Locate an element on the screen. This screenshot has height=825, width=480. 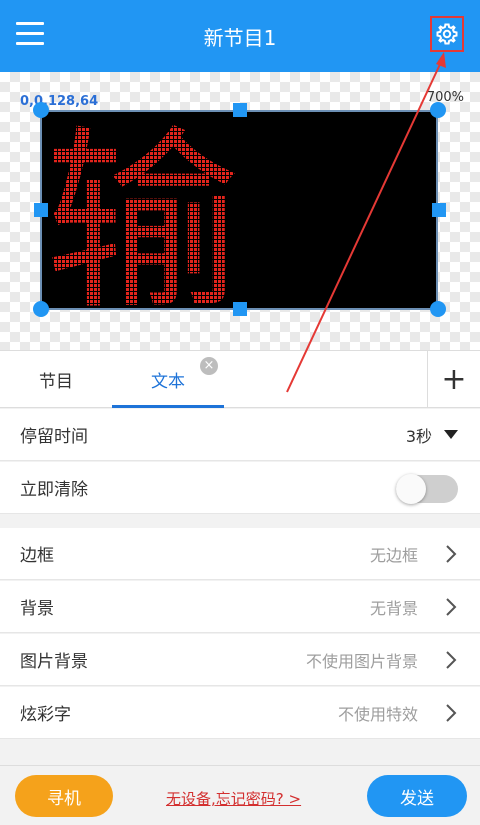
toggle-knob is located at coordinates (411, 489).